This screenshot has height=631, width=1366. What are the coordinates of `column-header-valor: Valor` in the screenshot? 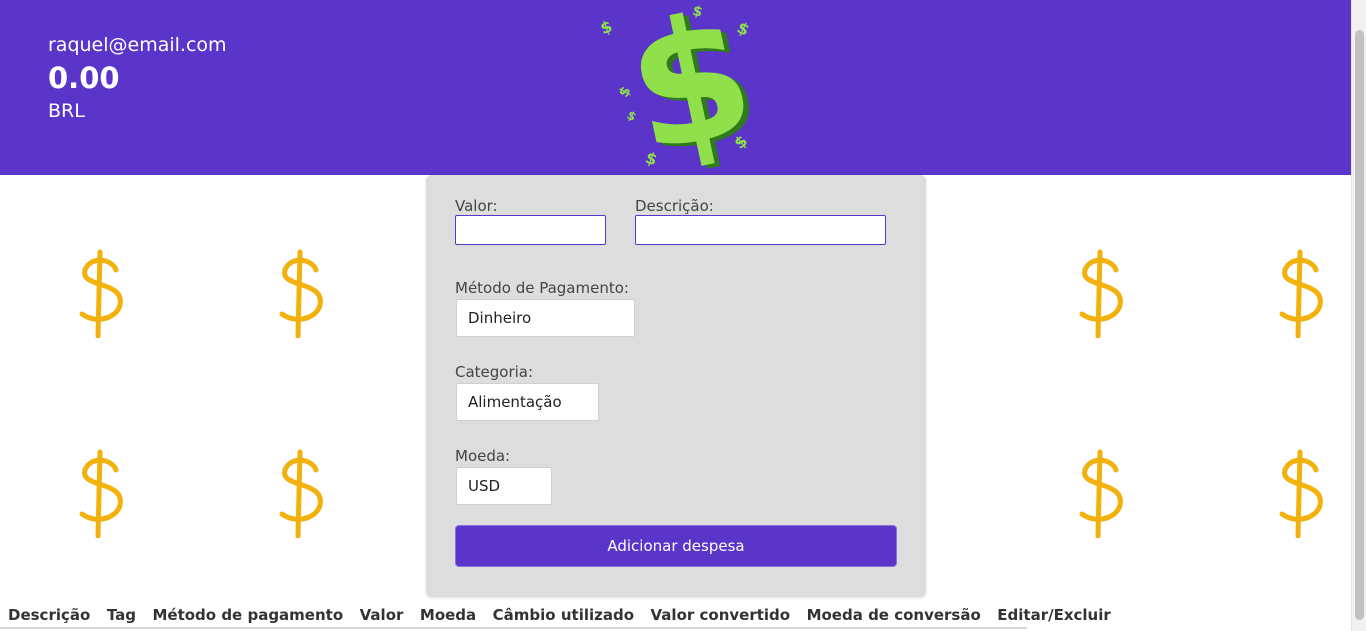 It's located at (381, 614).